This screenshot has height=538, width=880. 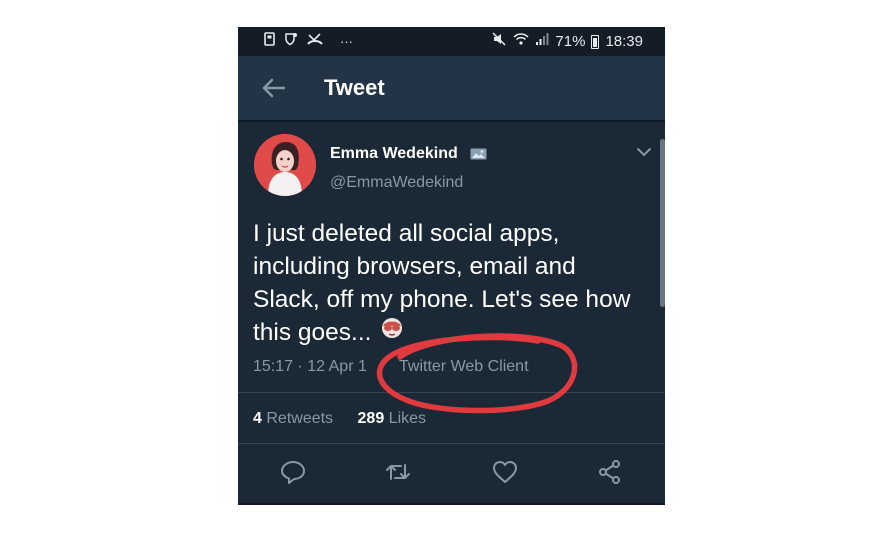 What do you see at coordinates (407, 418) in the screenshot?
I see `likes-label: Likes` at bounding box center [407, 418].